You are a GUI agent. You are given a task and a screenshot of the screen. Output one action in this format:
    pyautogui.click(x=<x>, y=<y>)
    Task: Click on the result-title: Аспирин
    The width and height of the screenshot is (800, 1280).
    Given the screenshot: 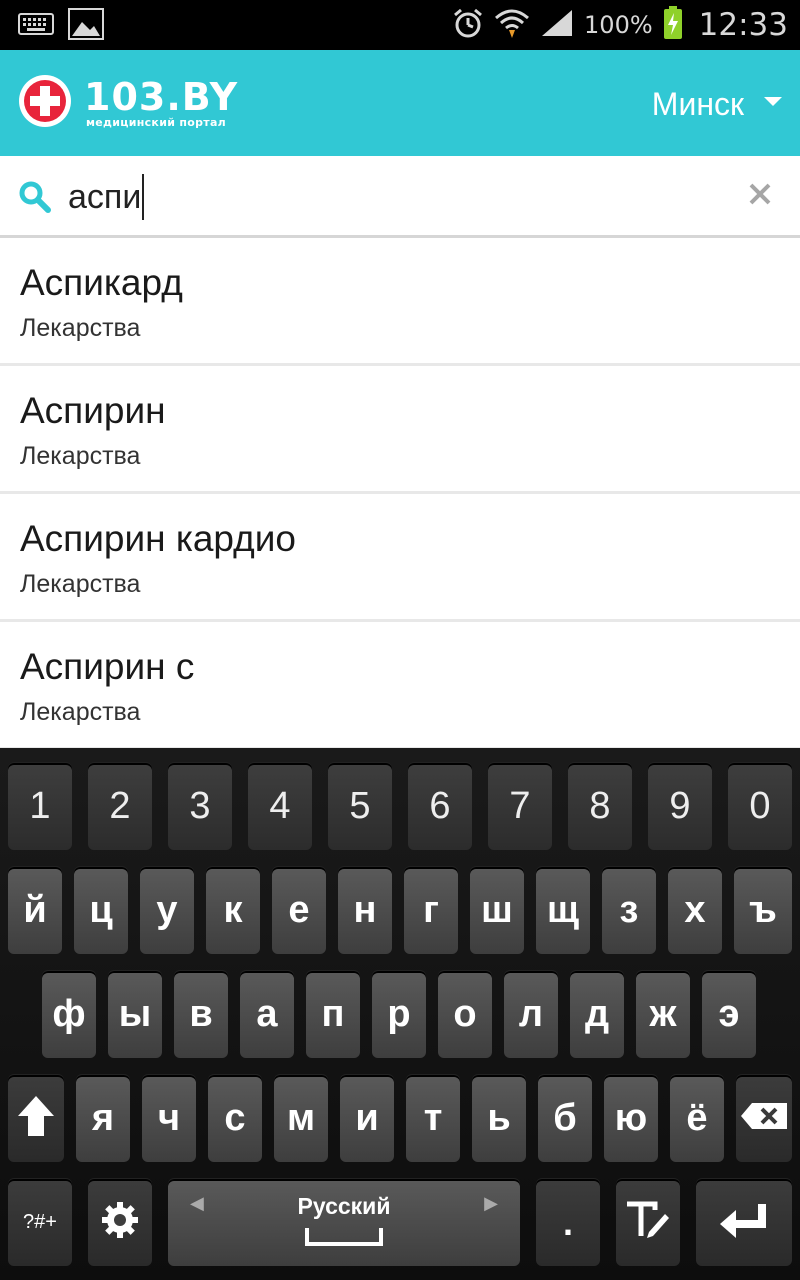 What is the action you would take?
    pyautogui.click(x=93, y=410)
    